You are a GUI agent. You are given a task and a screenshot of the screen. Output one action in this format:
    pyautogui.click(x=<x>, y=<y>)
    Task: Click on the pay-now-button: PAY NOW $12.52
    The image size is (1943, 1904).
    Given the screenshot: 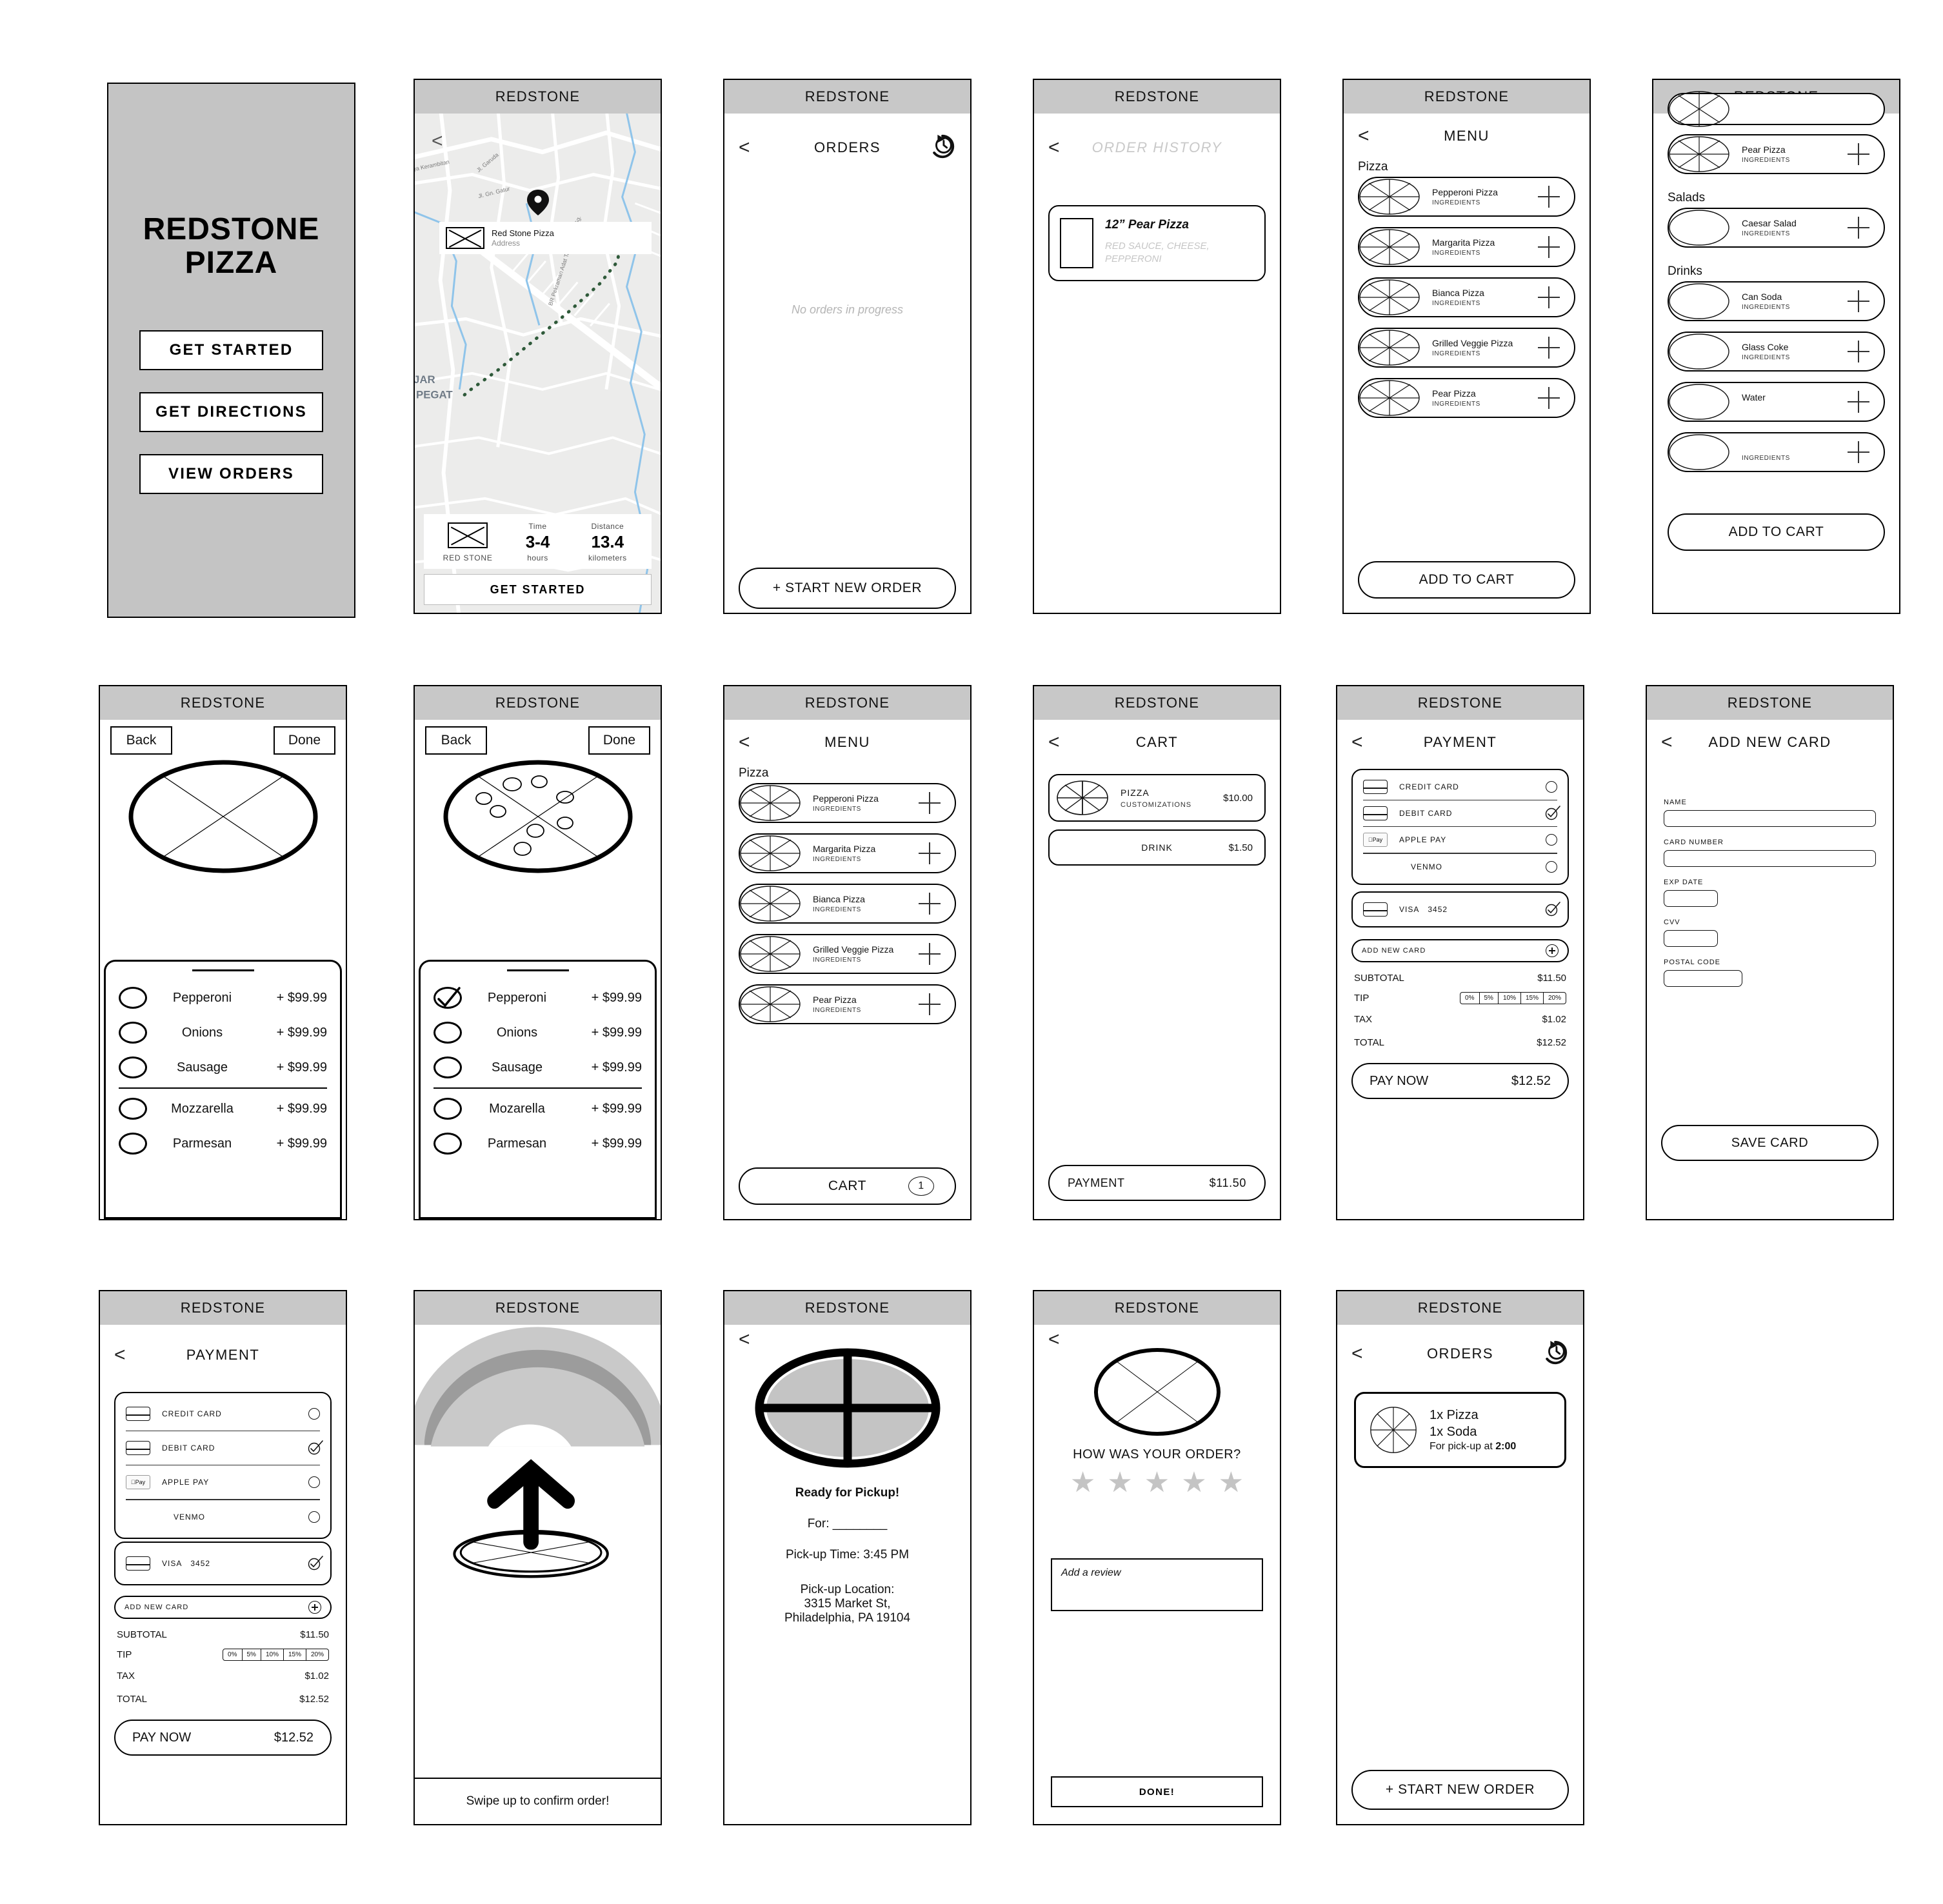 What is the action you would take?
    pyautogui.click(x=1460, y=1081)
    